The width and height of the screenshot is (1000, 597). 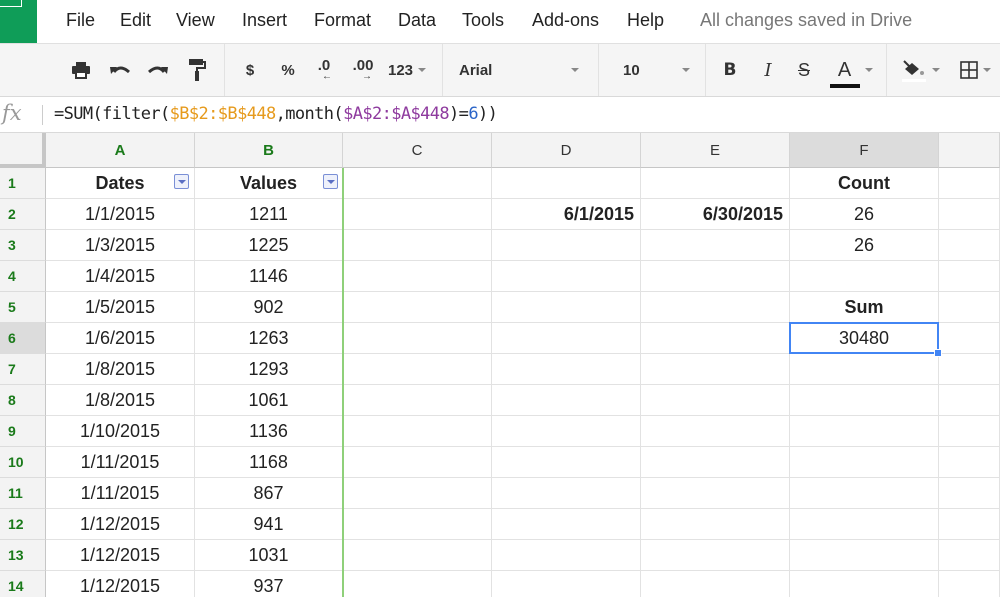 I want to click on cell-f3: 26, so click(x=864, y=245).